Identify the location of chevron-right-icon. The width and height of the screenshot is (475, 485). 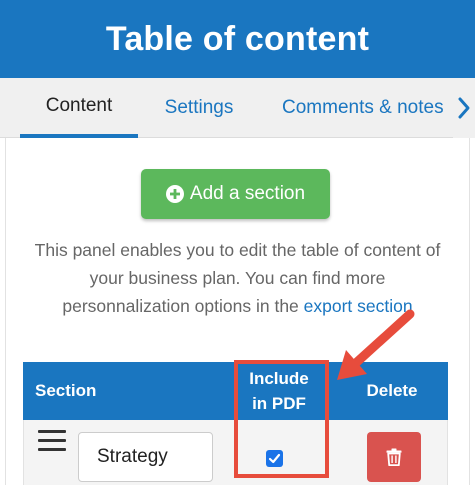
(464, 108).